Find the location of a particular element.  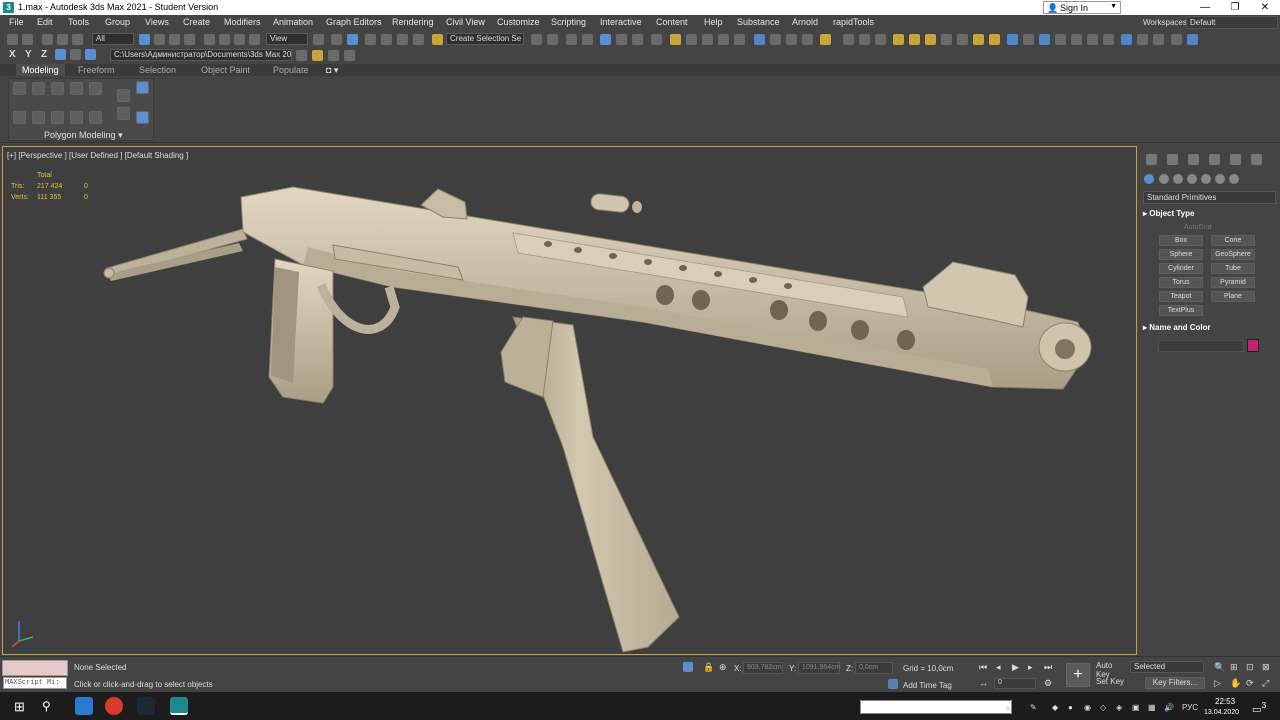

material-editor-icon is located at coordinates (656, 39).